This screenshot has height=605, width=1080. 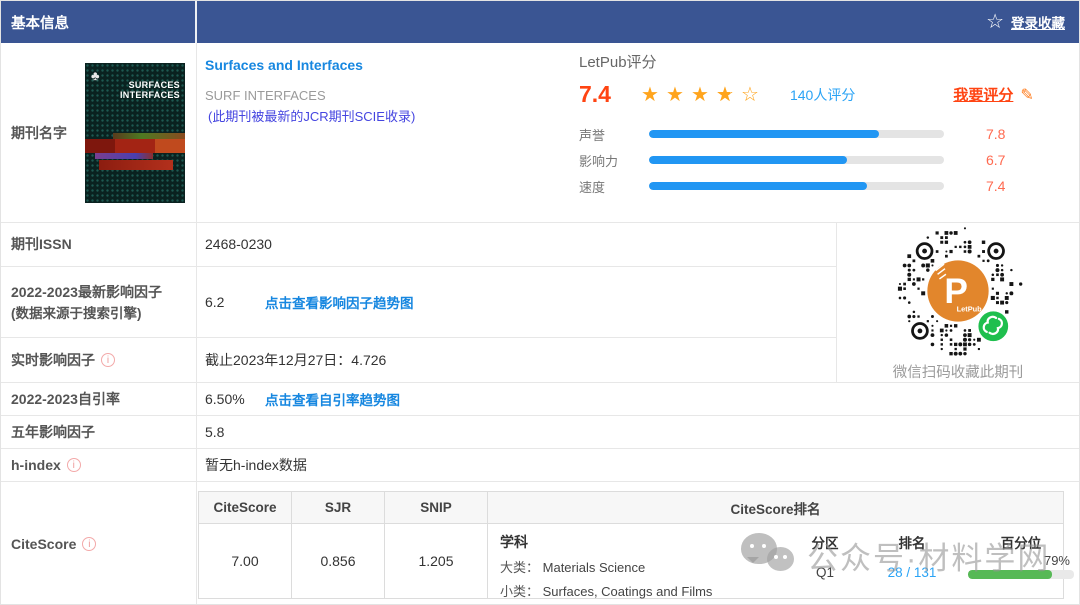 I want to click on journal-name-label-cell: 期刊名字 ♣ SURFACES INTERFACES, so click(x=99, y=132).